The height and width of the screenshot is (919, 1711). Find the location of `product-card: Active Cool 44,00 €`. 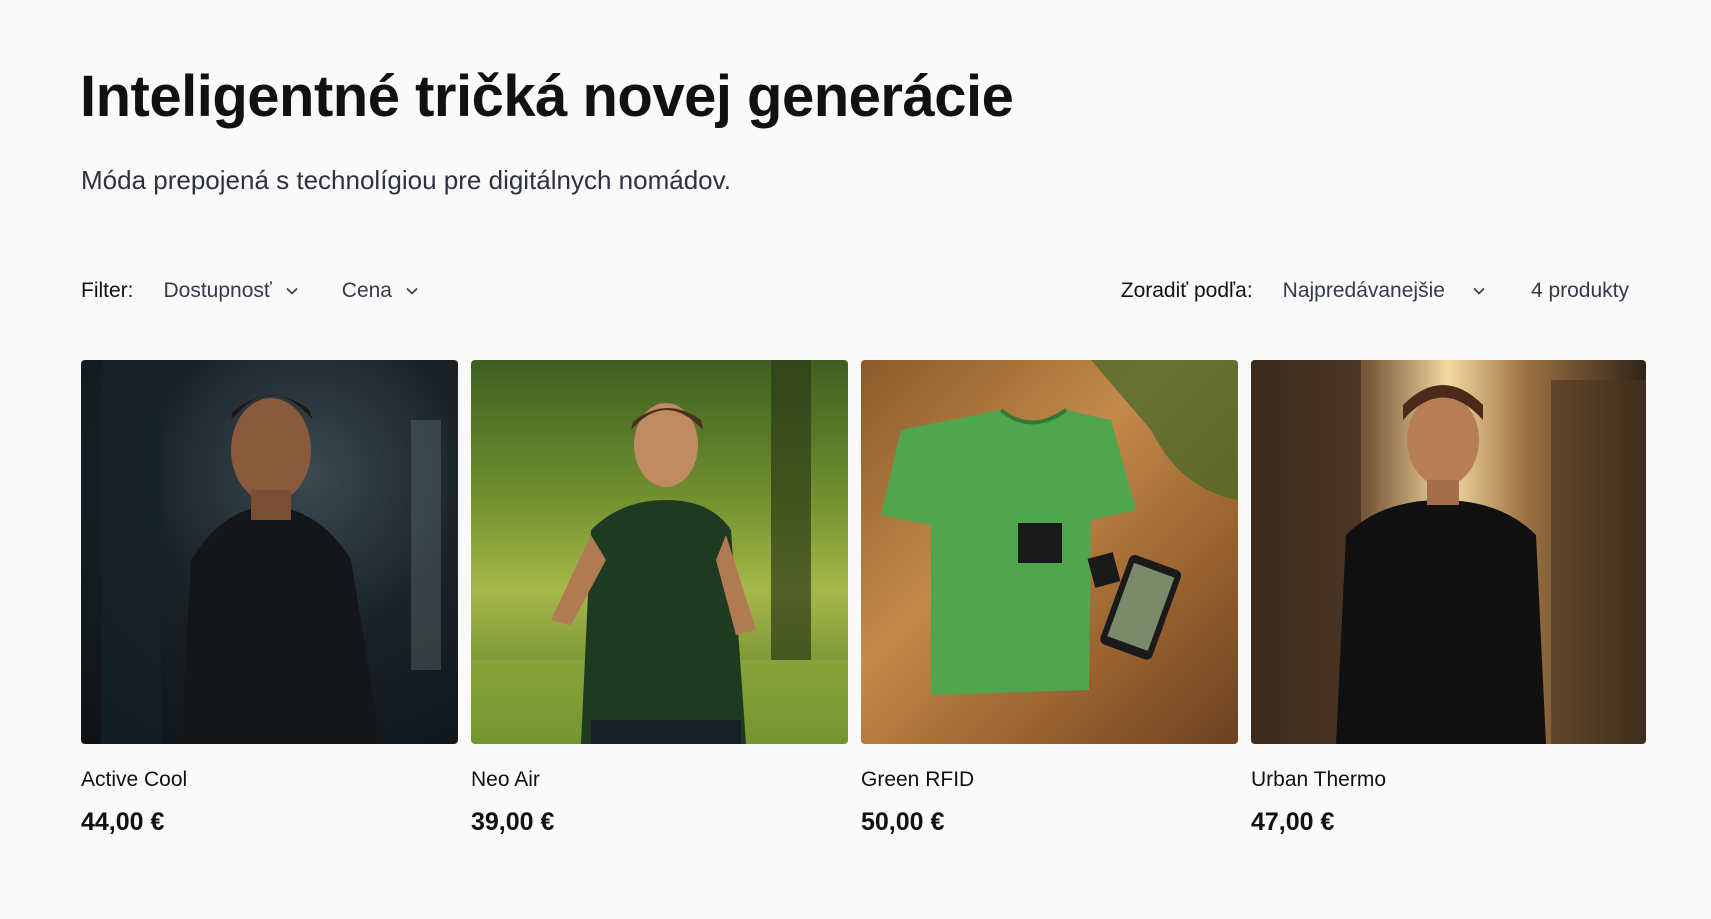

product-card: Active Cool 44,00 € is located at coordinates (269, 598).